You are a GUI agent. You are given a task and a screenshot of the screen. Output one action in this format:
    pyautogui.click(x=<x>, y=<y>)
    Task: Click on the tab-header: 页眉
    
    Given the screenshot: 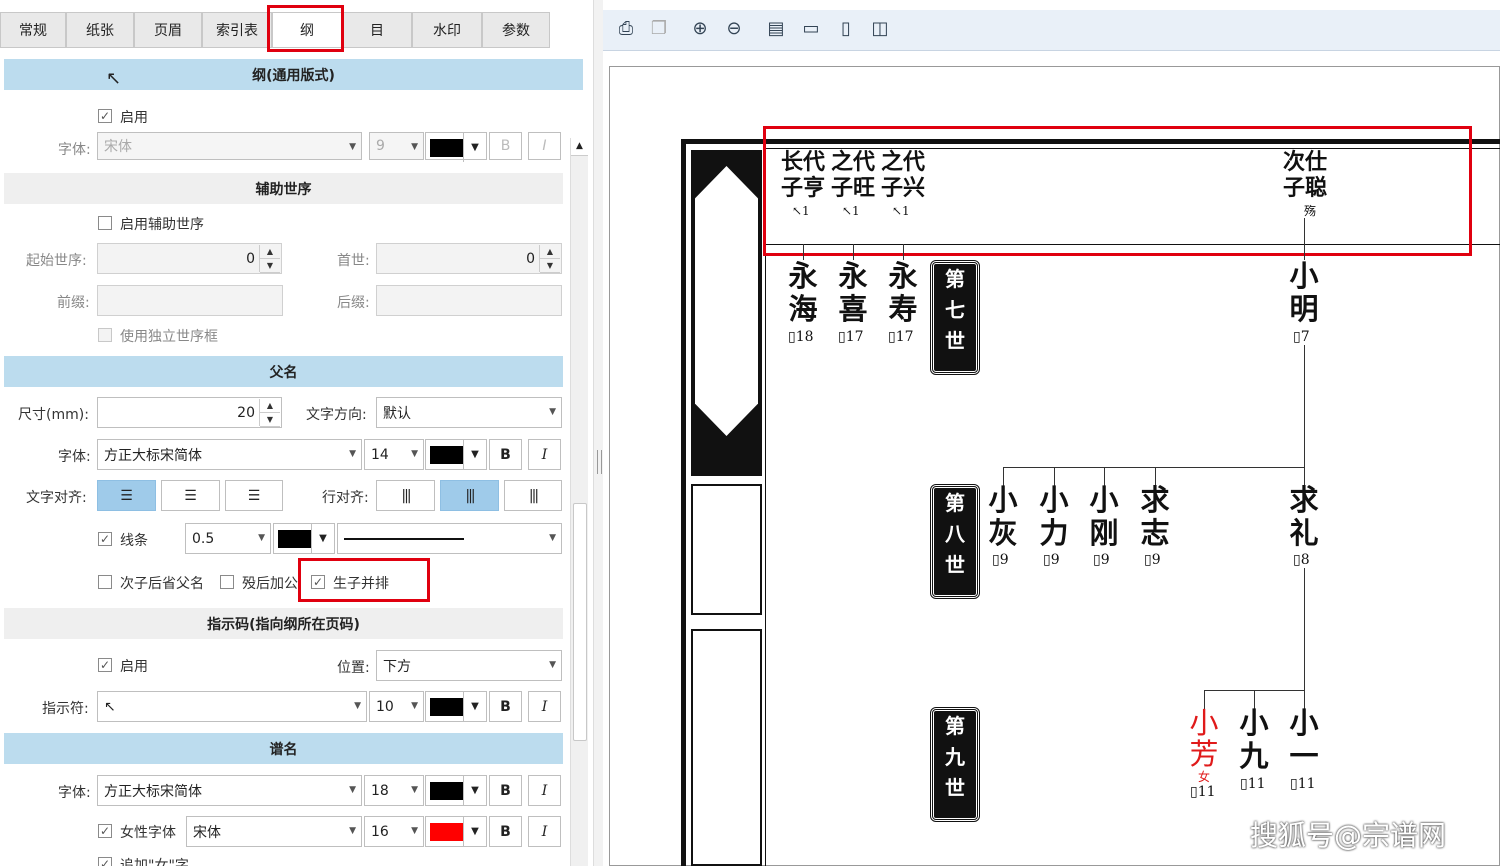 What is the action you would take?
    pyautogui.click(x=168, y=30)
    